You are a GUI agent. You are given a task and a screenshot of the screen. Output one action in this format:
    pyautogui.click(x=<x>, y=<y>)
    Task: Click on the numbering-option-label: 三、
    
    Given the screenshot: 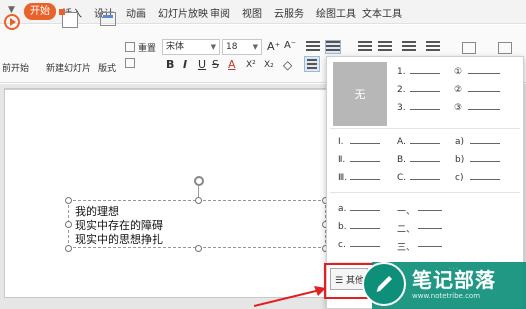 What is the action you would take?
    pyautogui.click(x=406, y=246)
    